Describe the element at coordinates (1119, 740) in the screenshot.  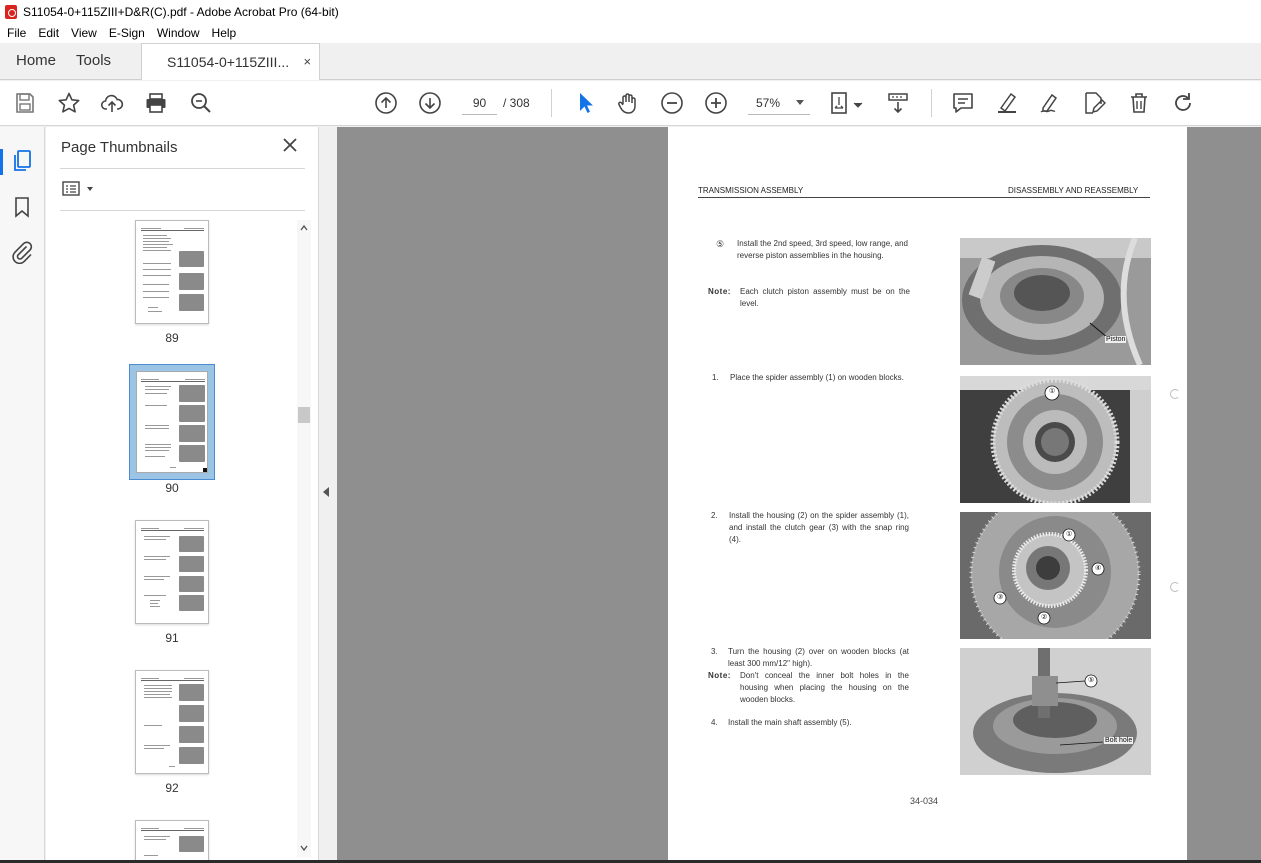
I see `photo-label: Bolt hole` at that location.